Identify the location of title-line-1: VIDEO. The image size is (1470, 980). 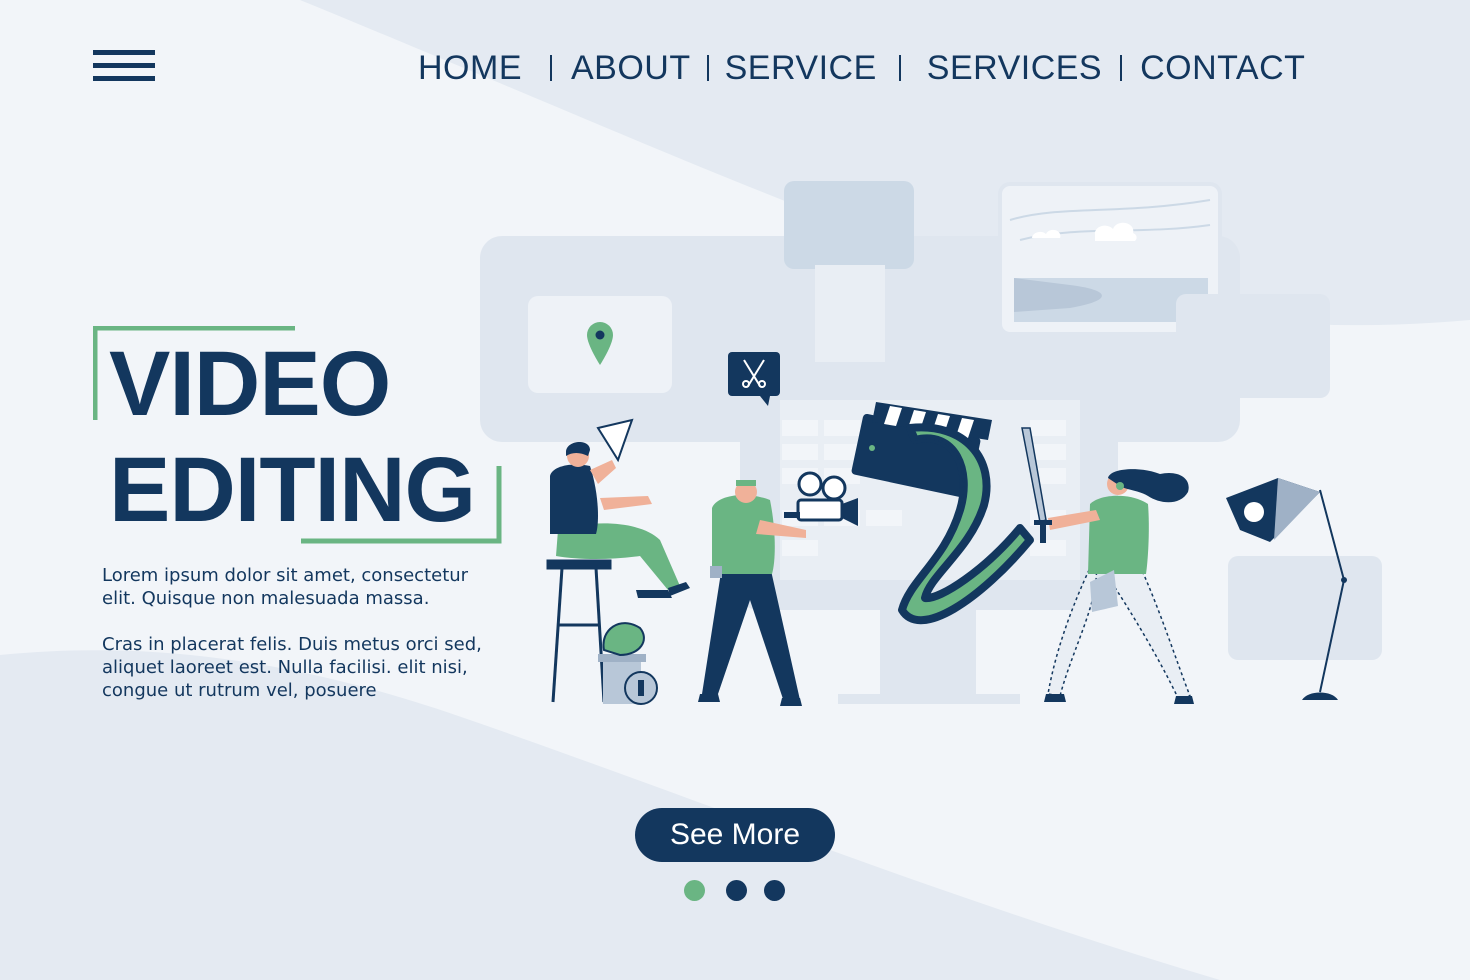
(250, 384).